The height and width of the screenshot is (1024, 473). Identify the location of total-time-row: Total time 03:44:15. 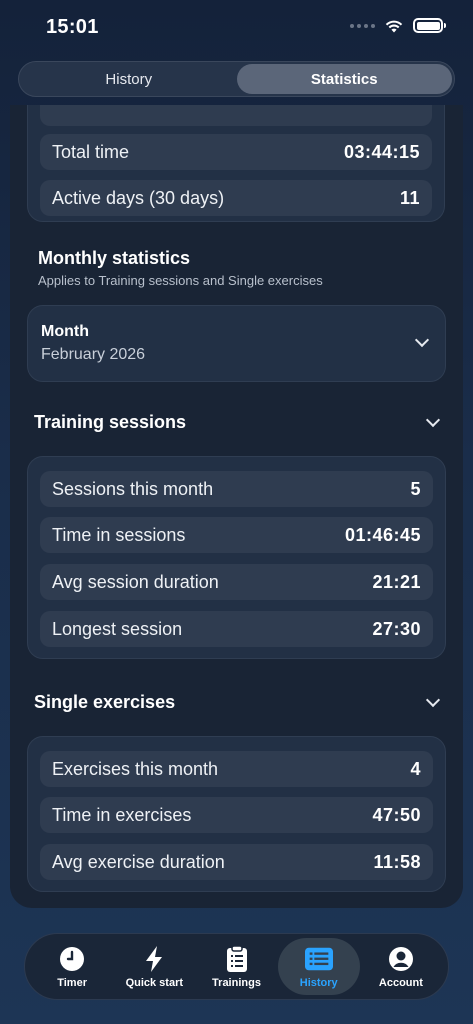
(236, 152).